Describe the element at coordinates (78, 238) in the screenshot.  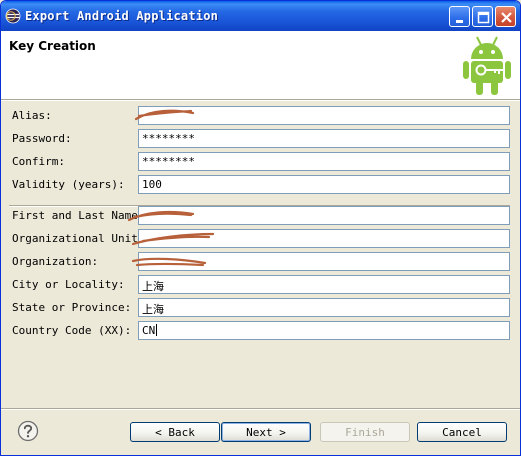
I see `unit-label: Organizational Unit:` at that location.